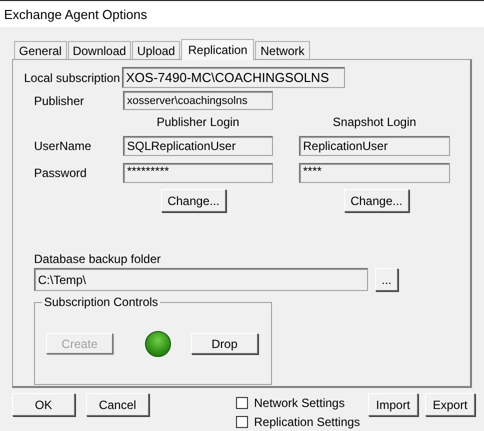  Describe the element at coordinates (43, 404) in the screenshot. I see `button: OK` at that location.